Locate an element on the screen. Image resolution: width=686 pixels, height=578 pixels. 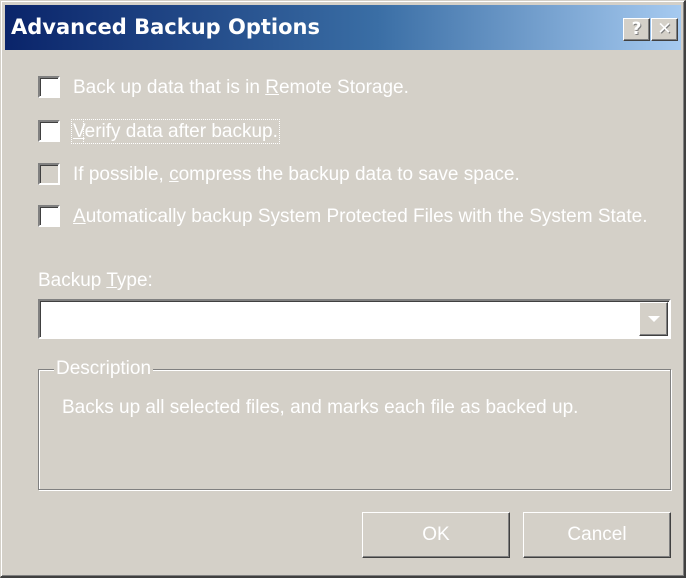
option-label: Back up data that is in Remote Storage. is located at coordinates (241, 87).